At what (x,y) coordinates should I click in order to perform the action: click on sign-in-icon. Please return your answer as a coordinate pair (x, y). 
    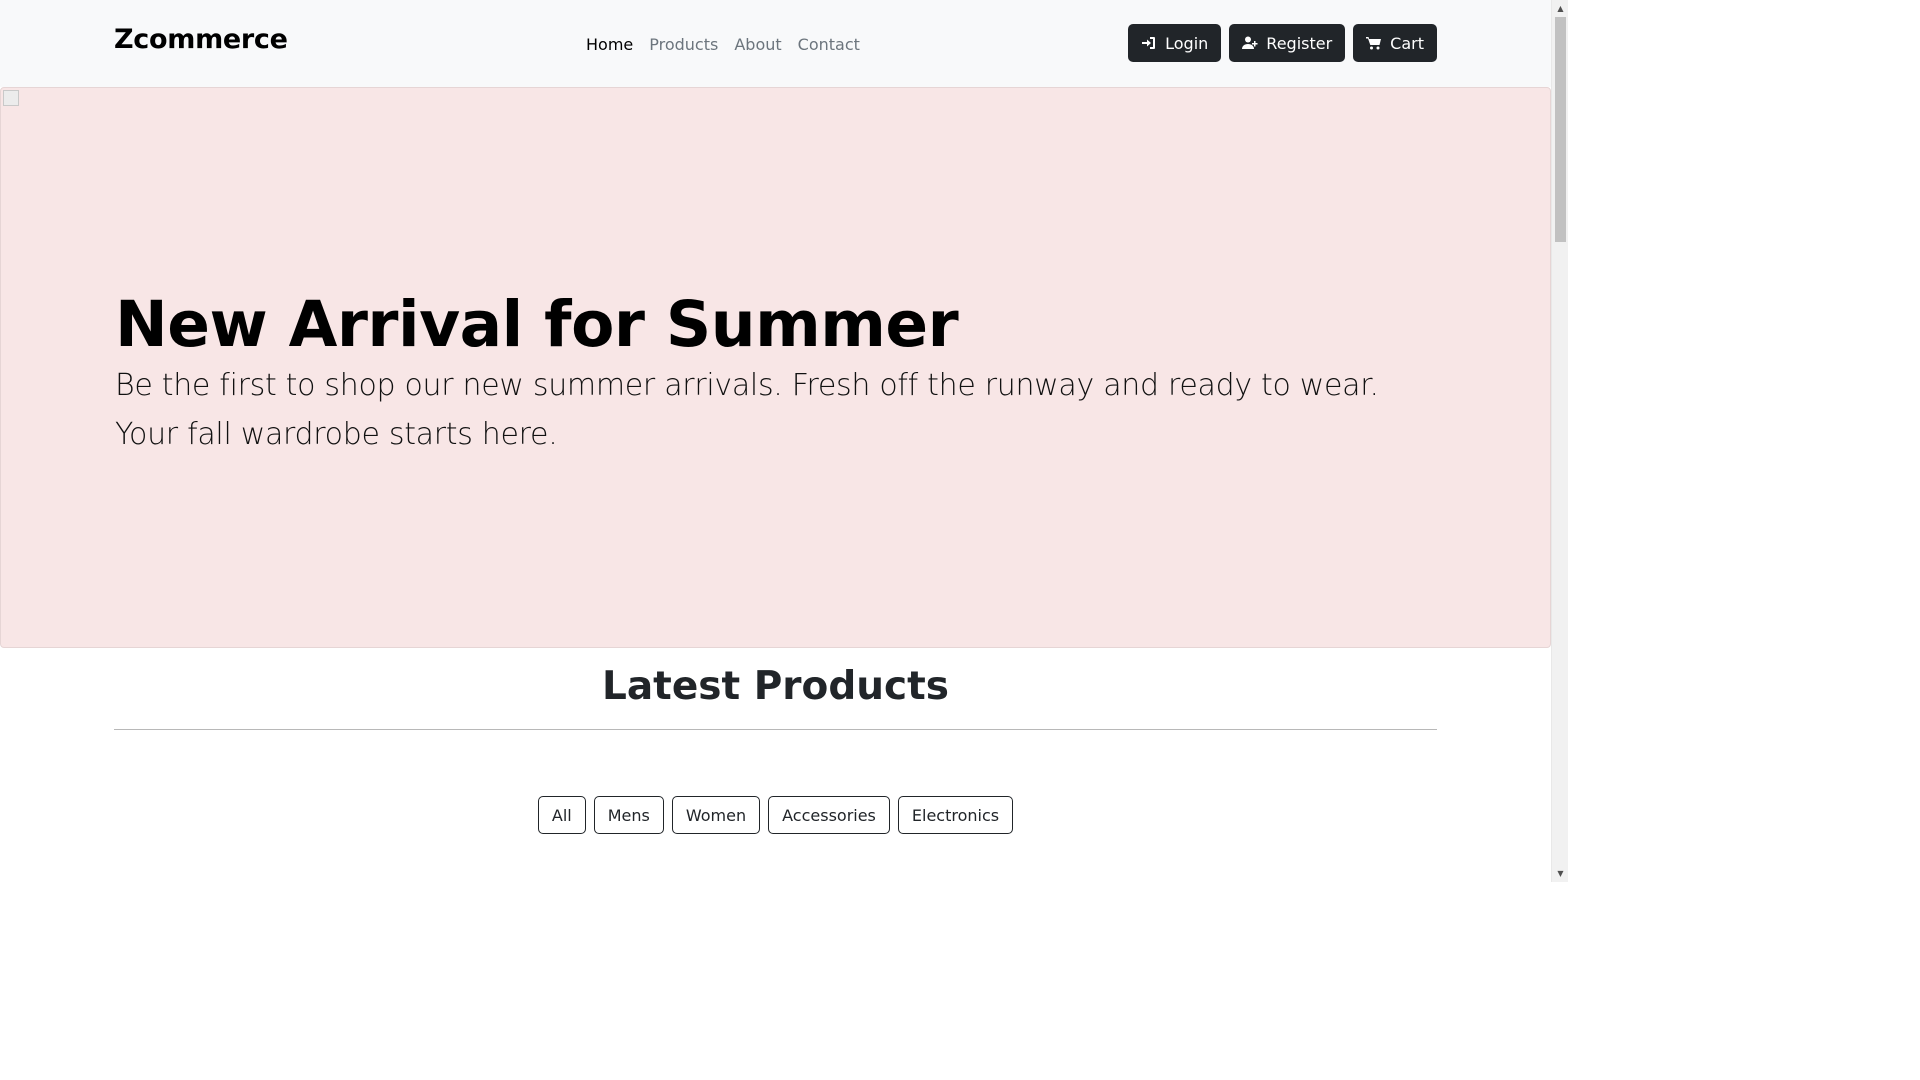
    Looking at the image, I should click on (1149, 43).